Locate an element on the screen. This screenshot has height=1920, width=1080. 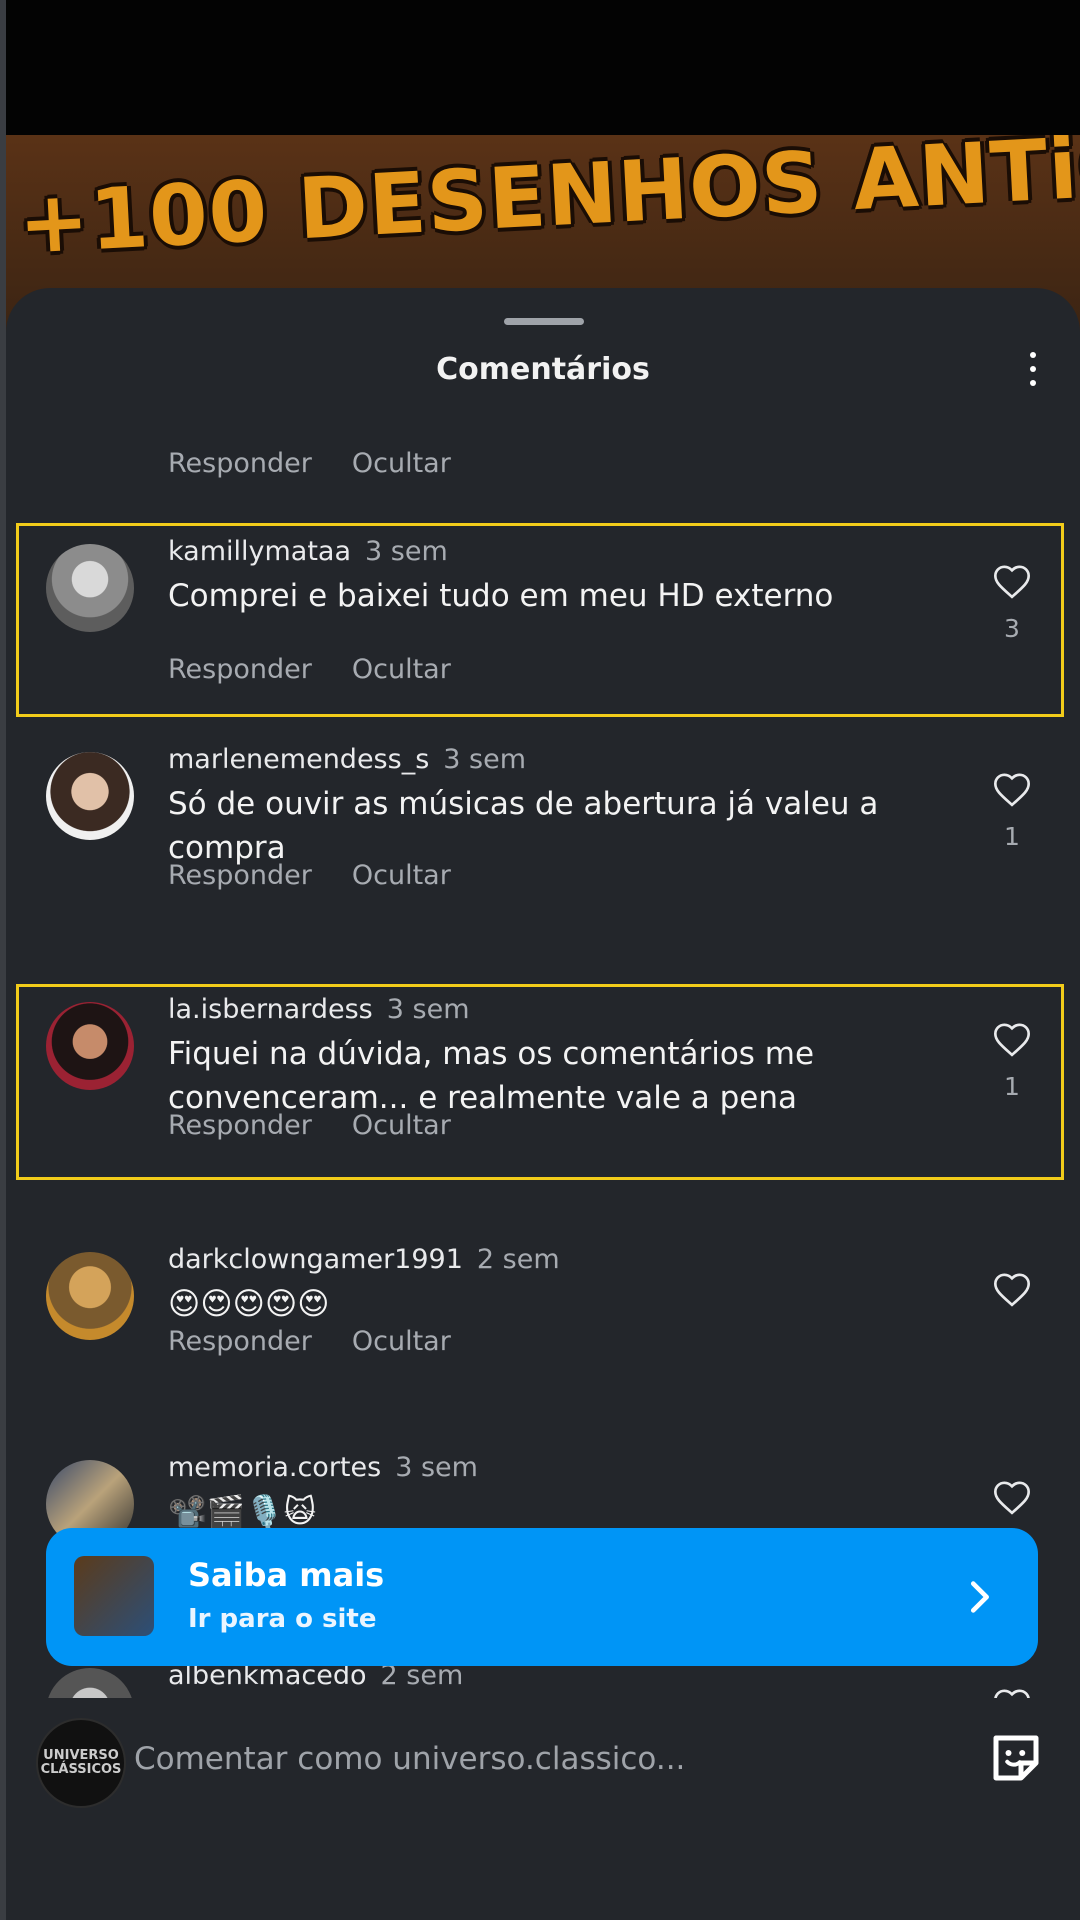
comment-time: 2 sem is located at coordinates (518, 1259).